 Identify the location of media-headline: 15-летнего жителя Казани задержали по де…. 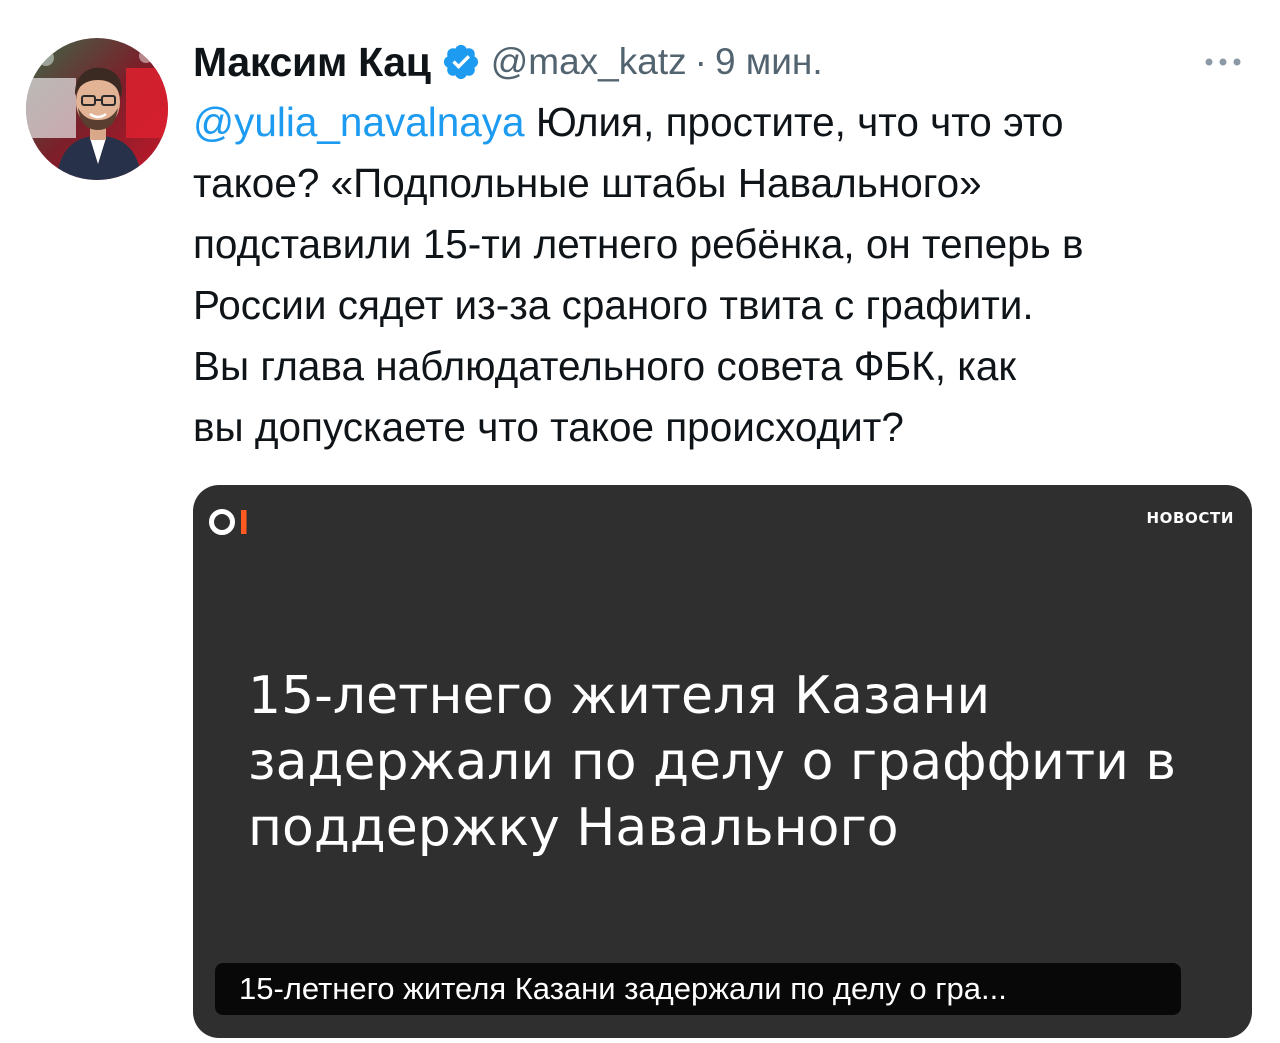
(738, 762).